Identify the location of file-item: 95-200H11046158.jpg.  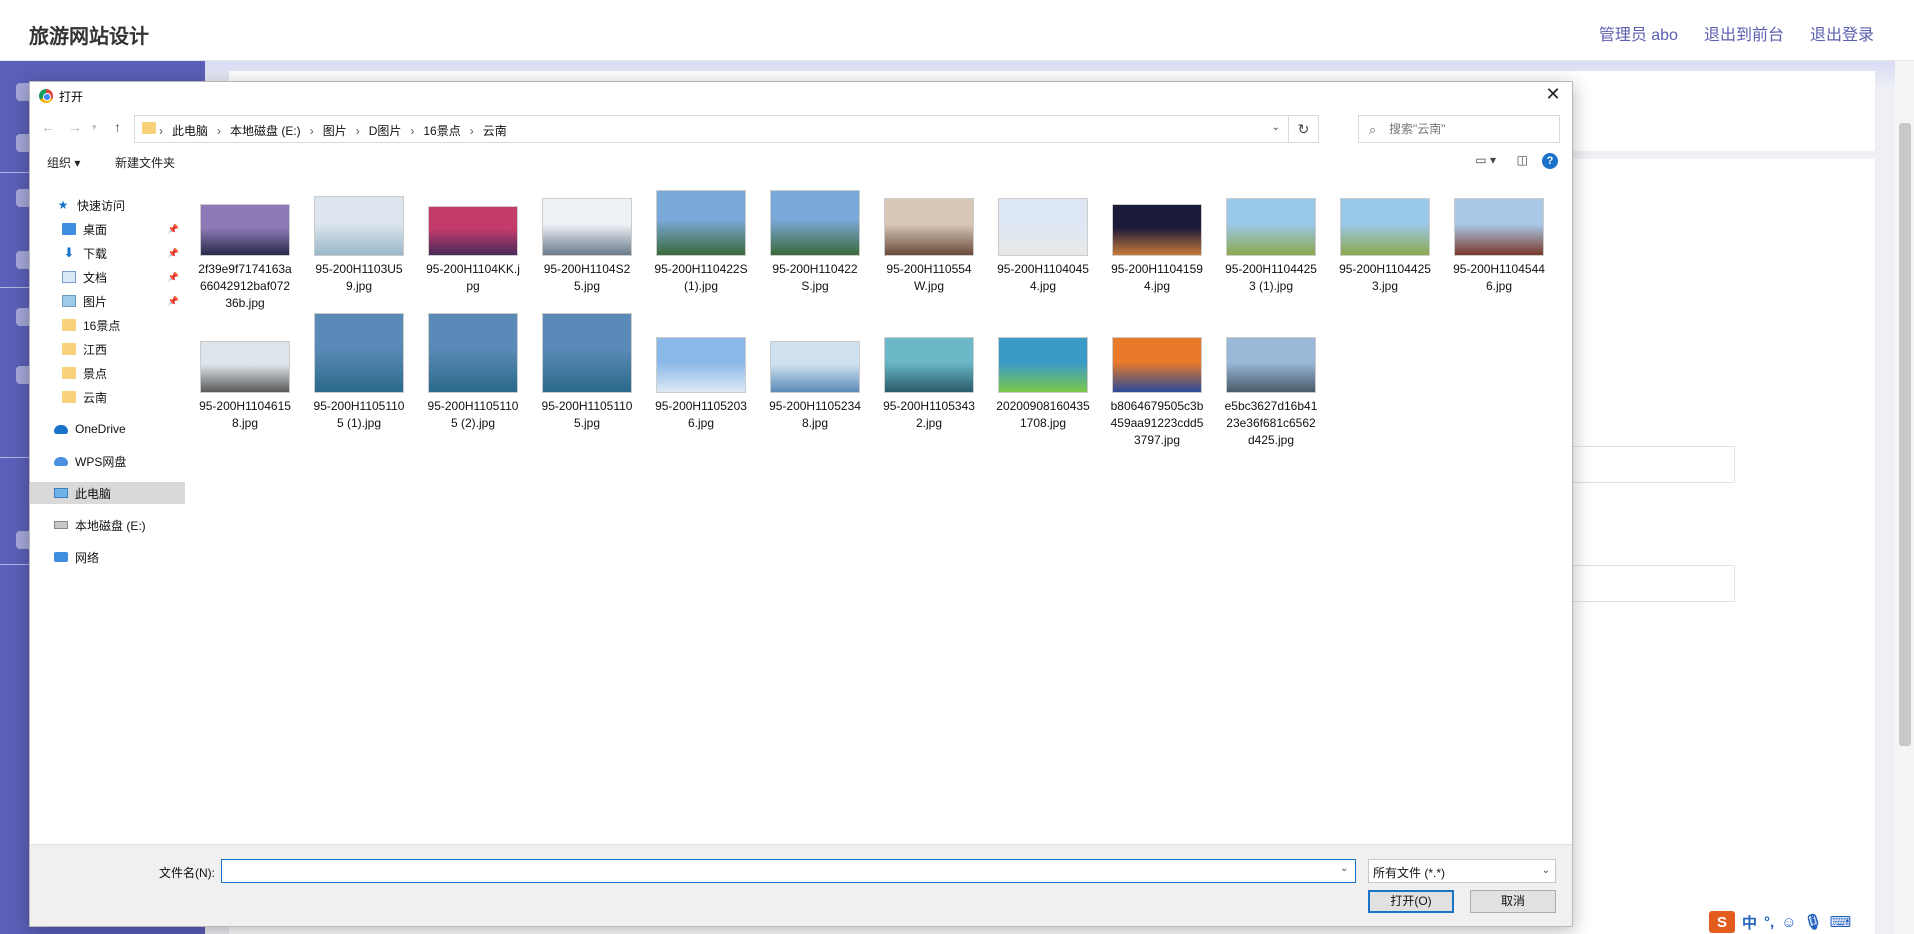
(245, 386).